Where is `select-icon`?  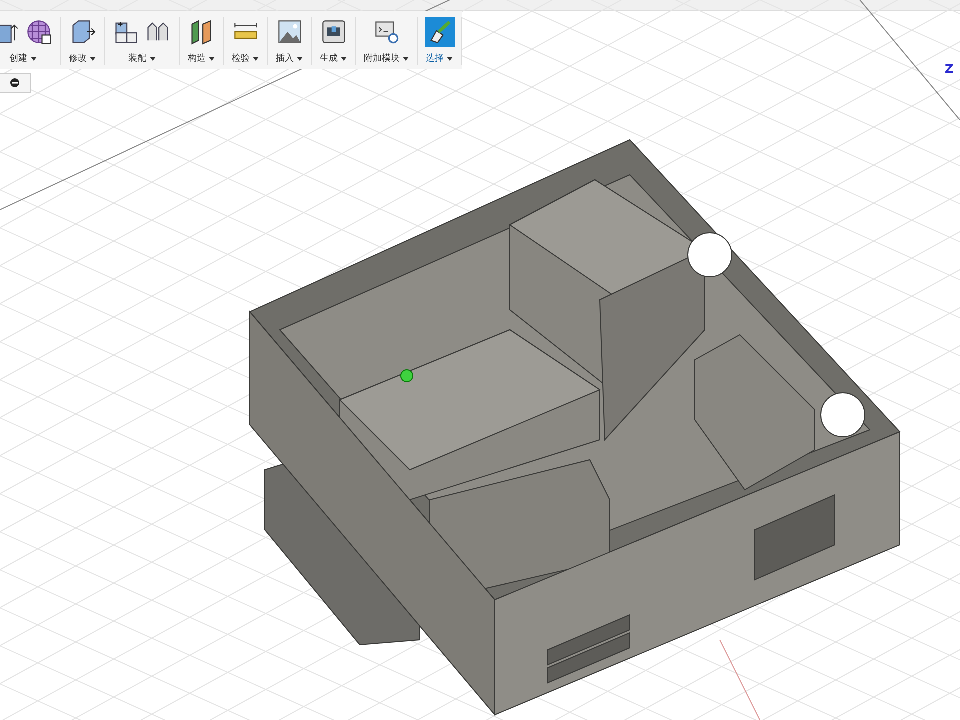
select-icon is located at coordinates (439, 32).